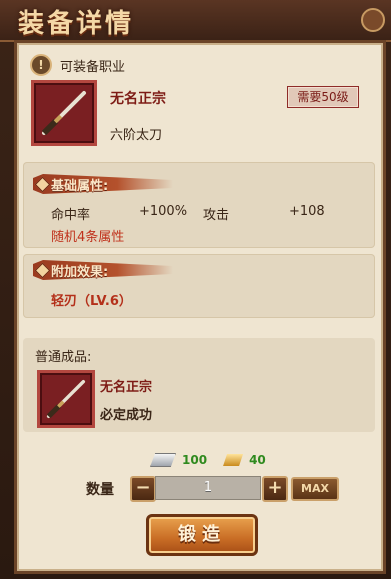  What do you see at coordinates (100, 490) in the screenshot?
I see `quantity-label: 数量` at bounding box center [100, 490].